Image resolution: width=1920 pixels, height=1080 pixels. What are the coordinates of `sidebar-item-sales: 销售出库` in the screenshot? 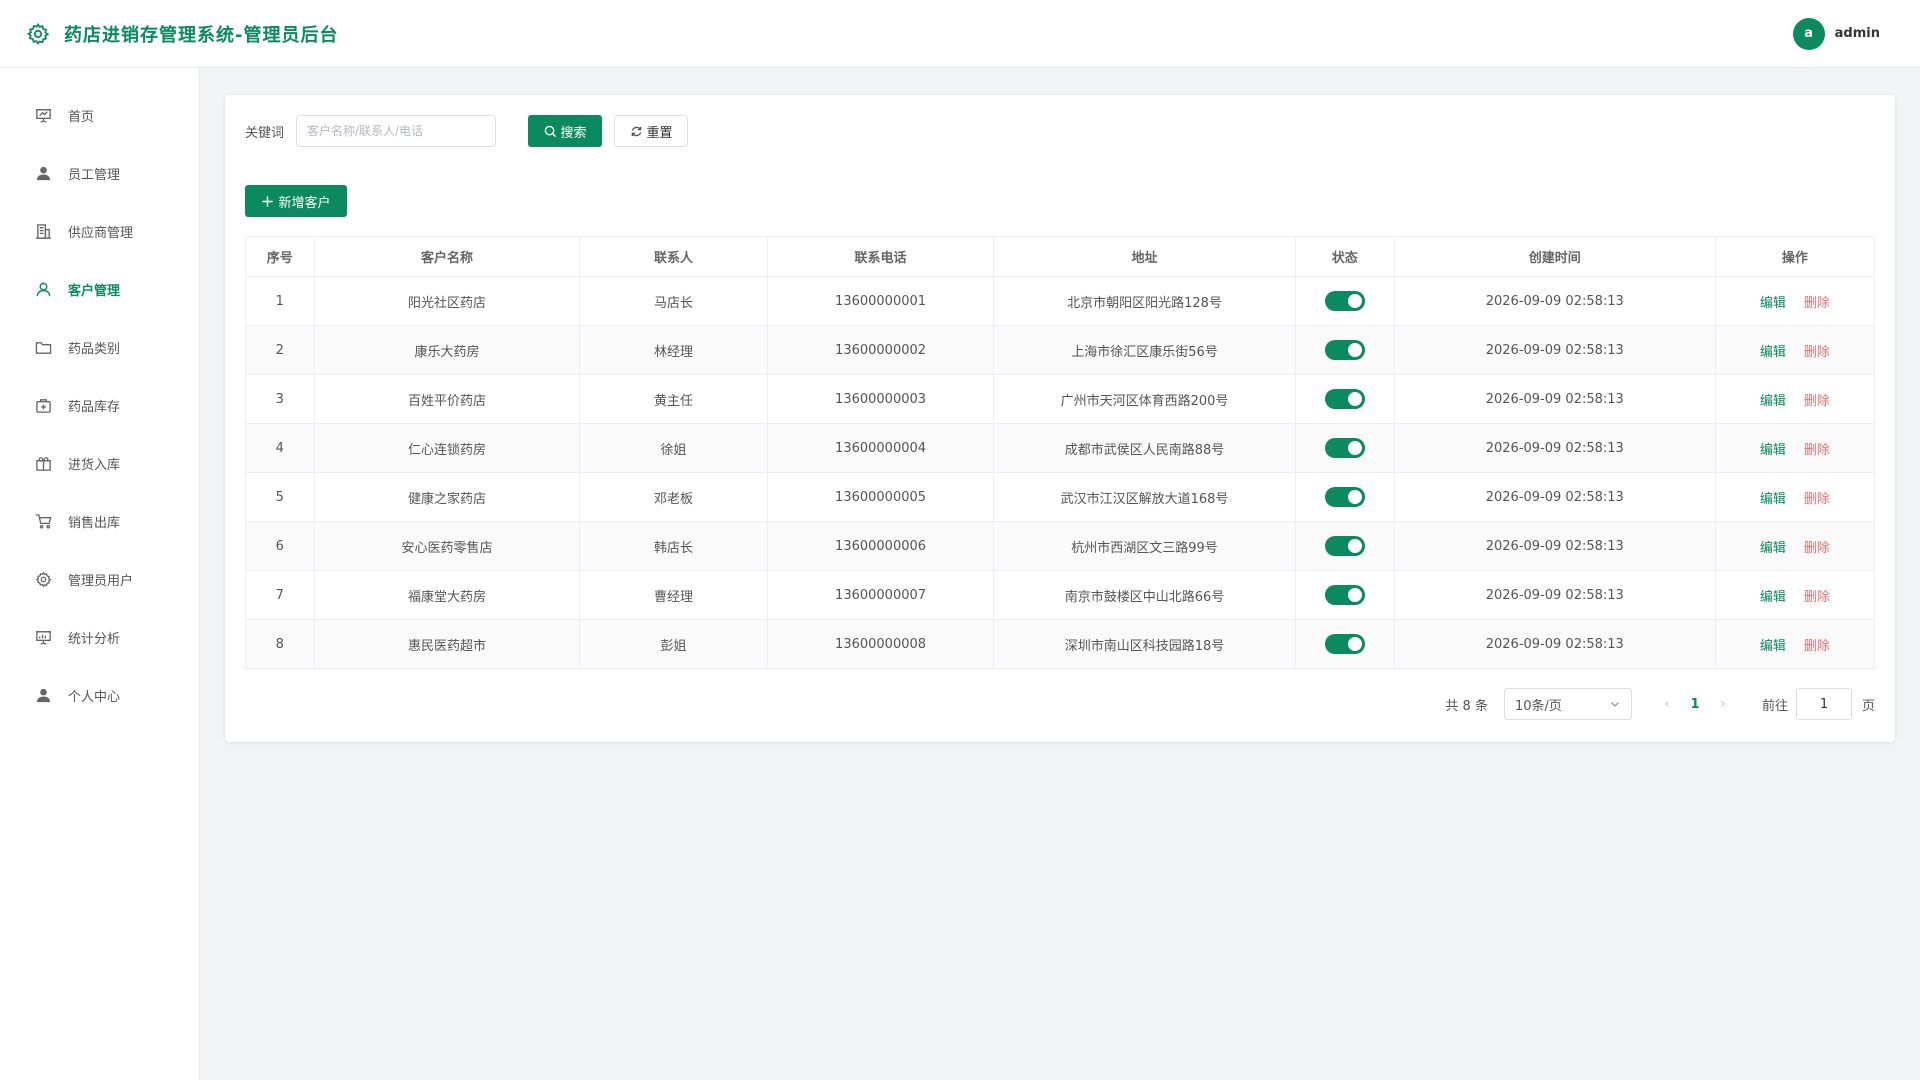 It's located at (99, 521).